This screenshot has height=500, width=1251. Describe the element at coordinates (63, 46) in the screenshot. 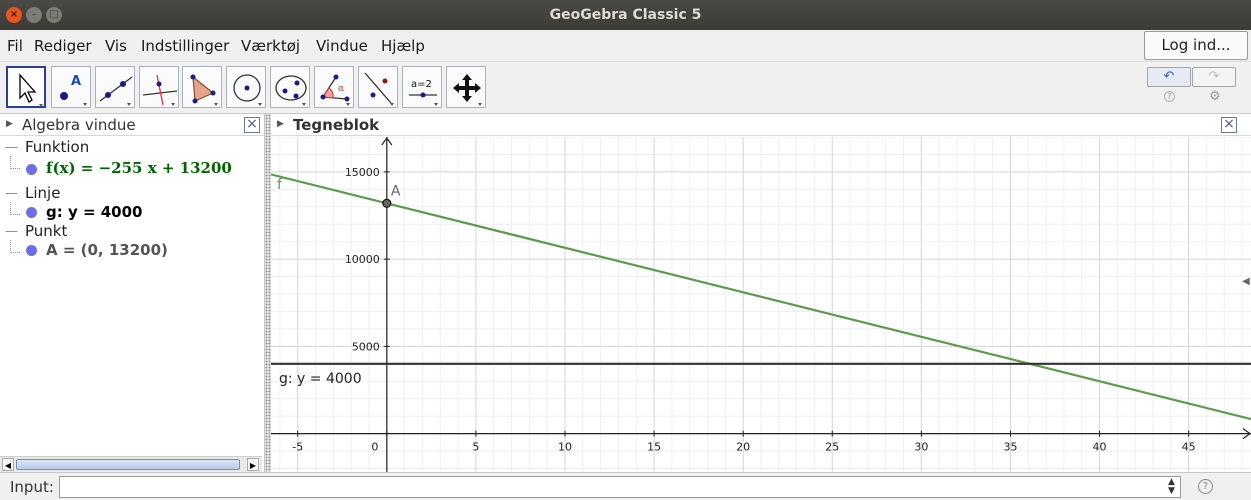

I see `menu-edit: Rediger` at that location.